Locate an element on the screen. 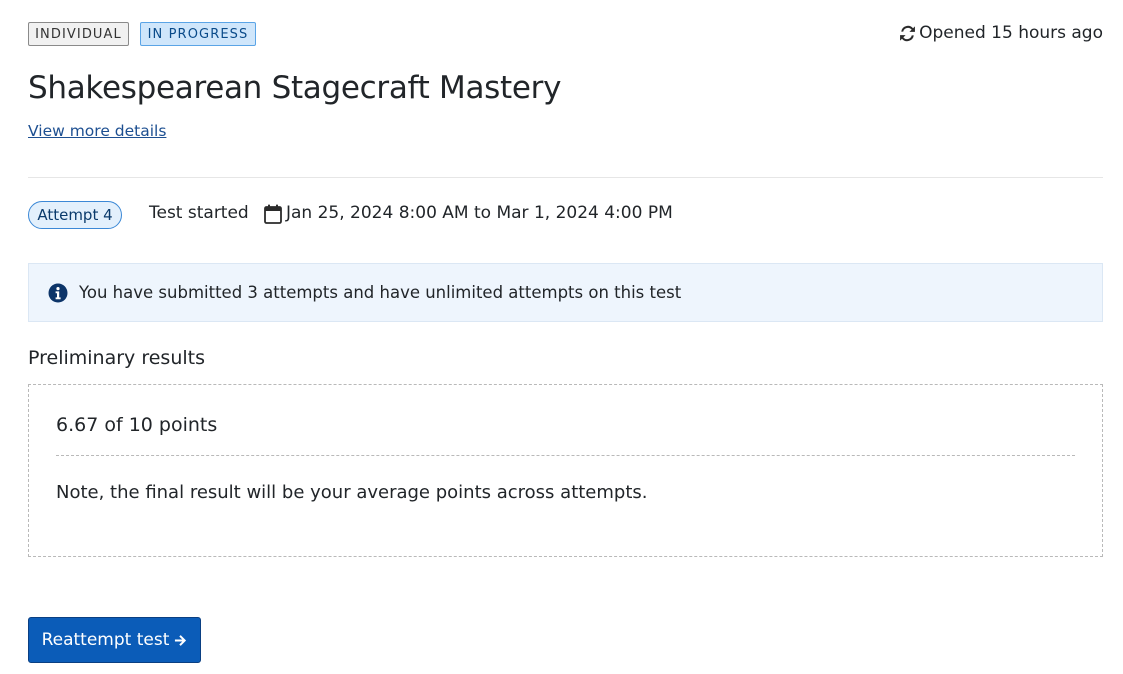 The image size is (1123, 674). page-title: Shakespearean Stagecraft Mastery is located at coordinates (295, 88).